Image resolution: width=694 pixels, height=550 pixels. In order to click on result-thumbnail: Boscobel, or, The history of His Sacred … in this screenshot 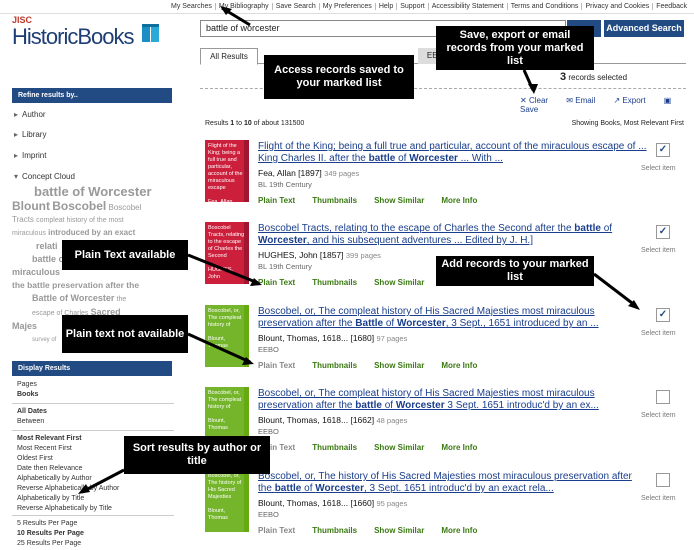, I will do `click(227, 501)`.